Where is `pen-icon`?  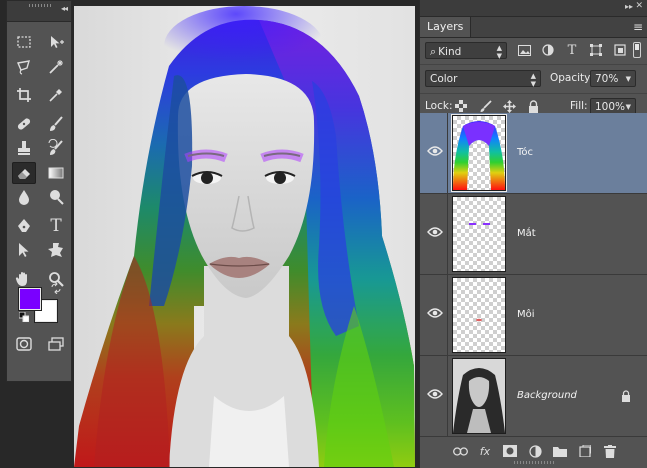
pen-icon is located at coordinates (24, 226).